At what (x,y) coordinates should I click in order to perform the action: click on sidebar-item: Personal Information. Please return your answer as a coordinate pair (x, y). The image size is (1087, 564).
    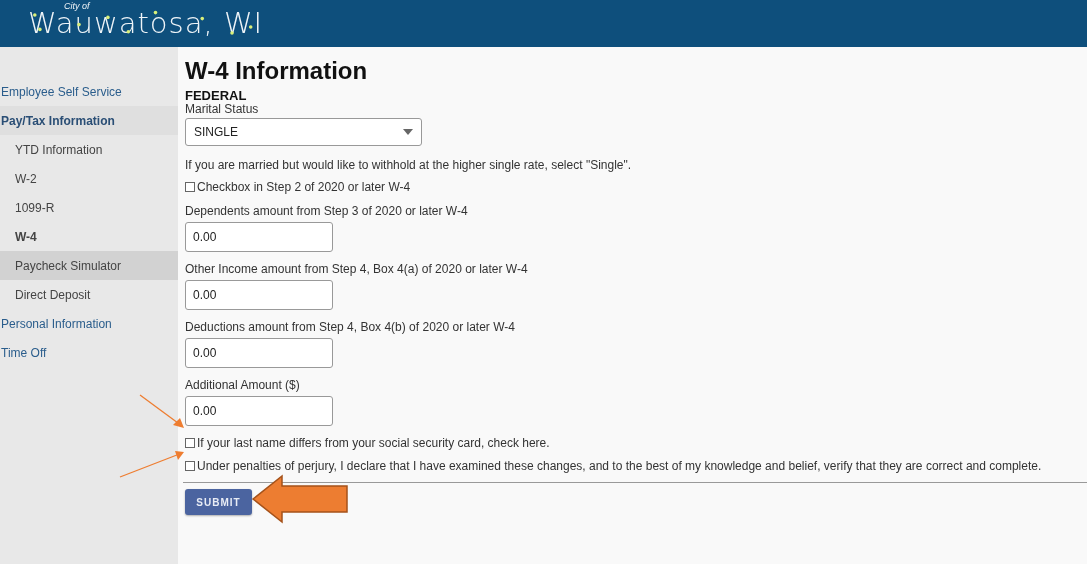
    Looking at the image, I should click on (89, 323).